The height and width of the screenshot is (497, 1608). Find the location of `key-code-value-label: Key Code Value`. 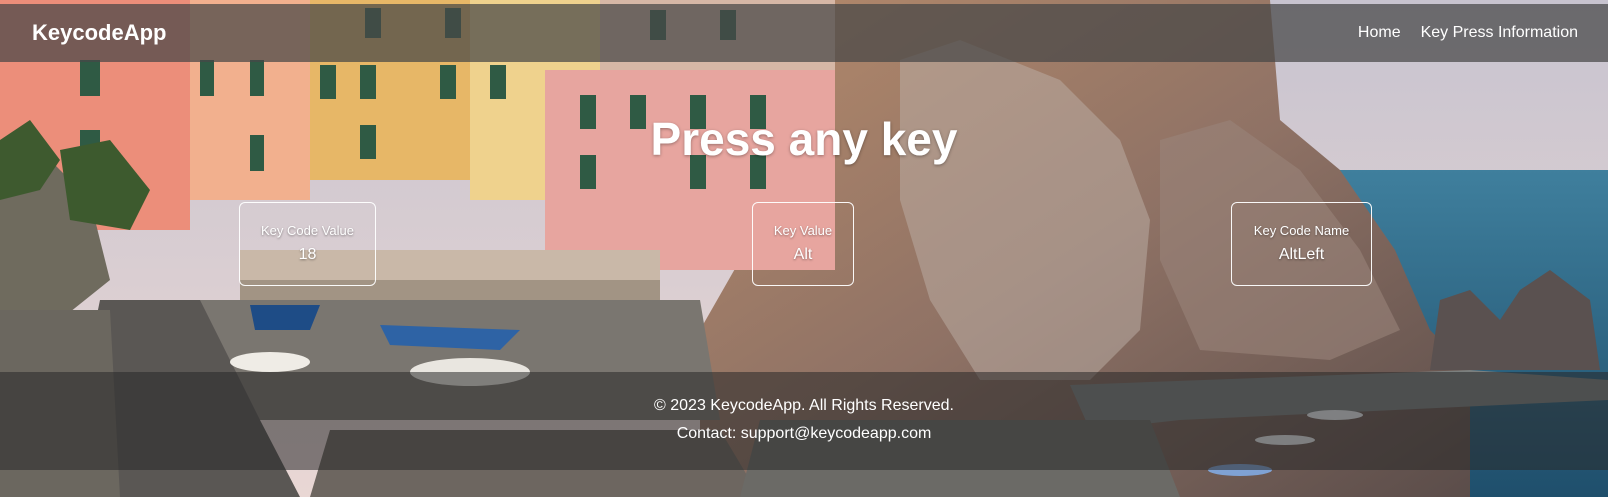

key-code-value-label: Key Code Value is located at coordinates (307, 230).